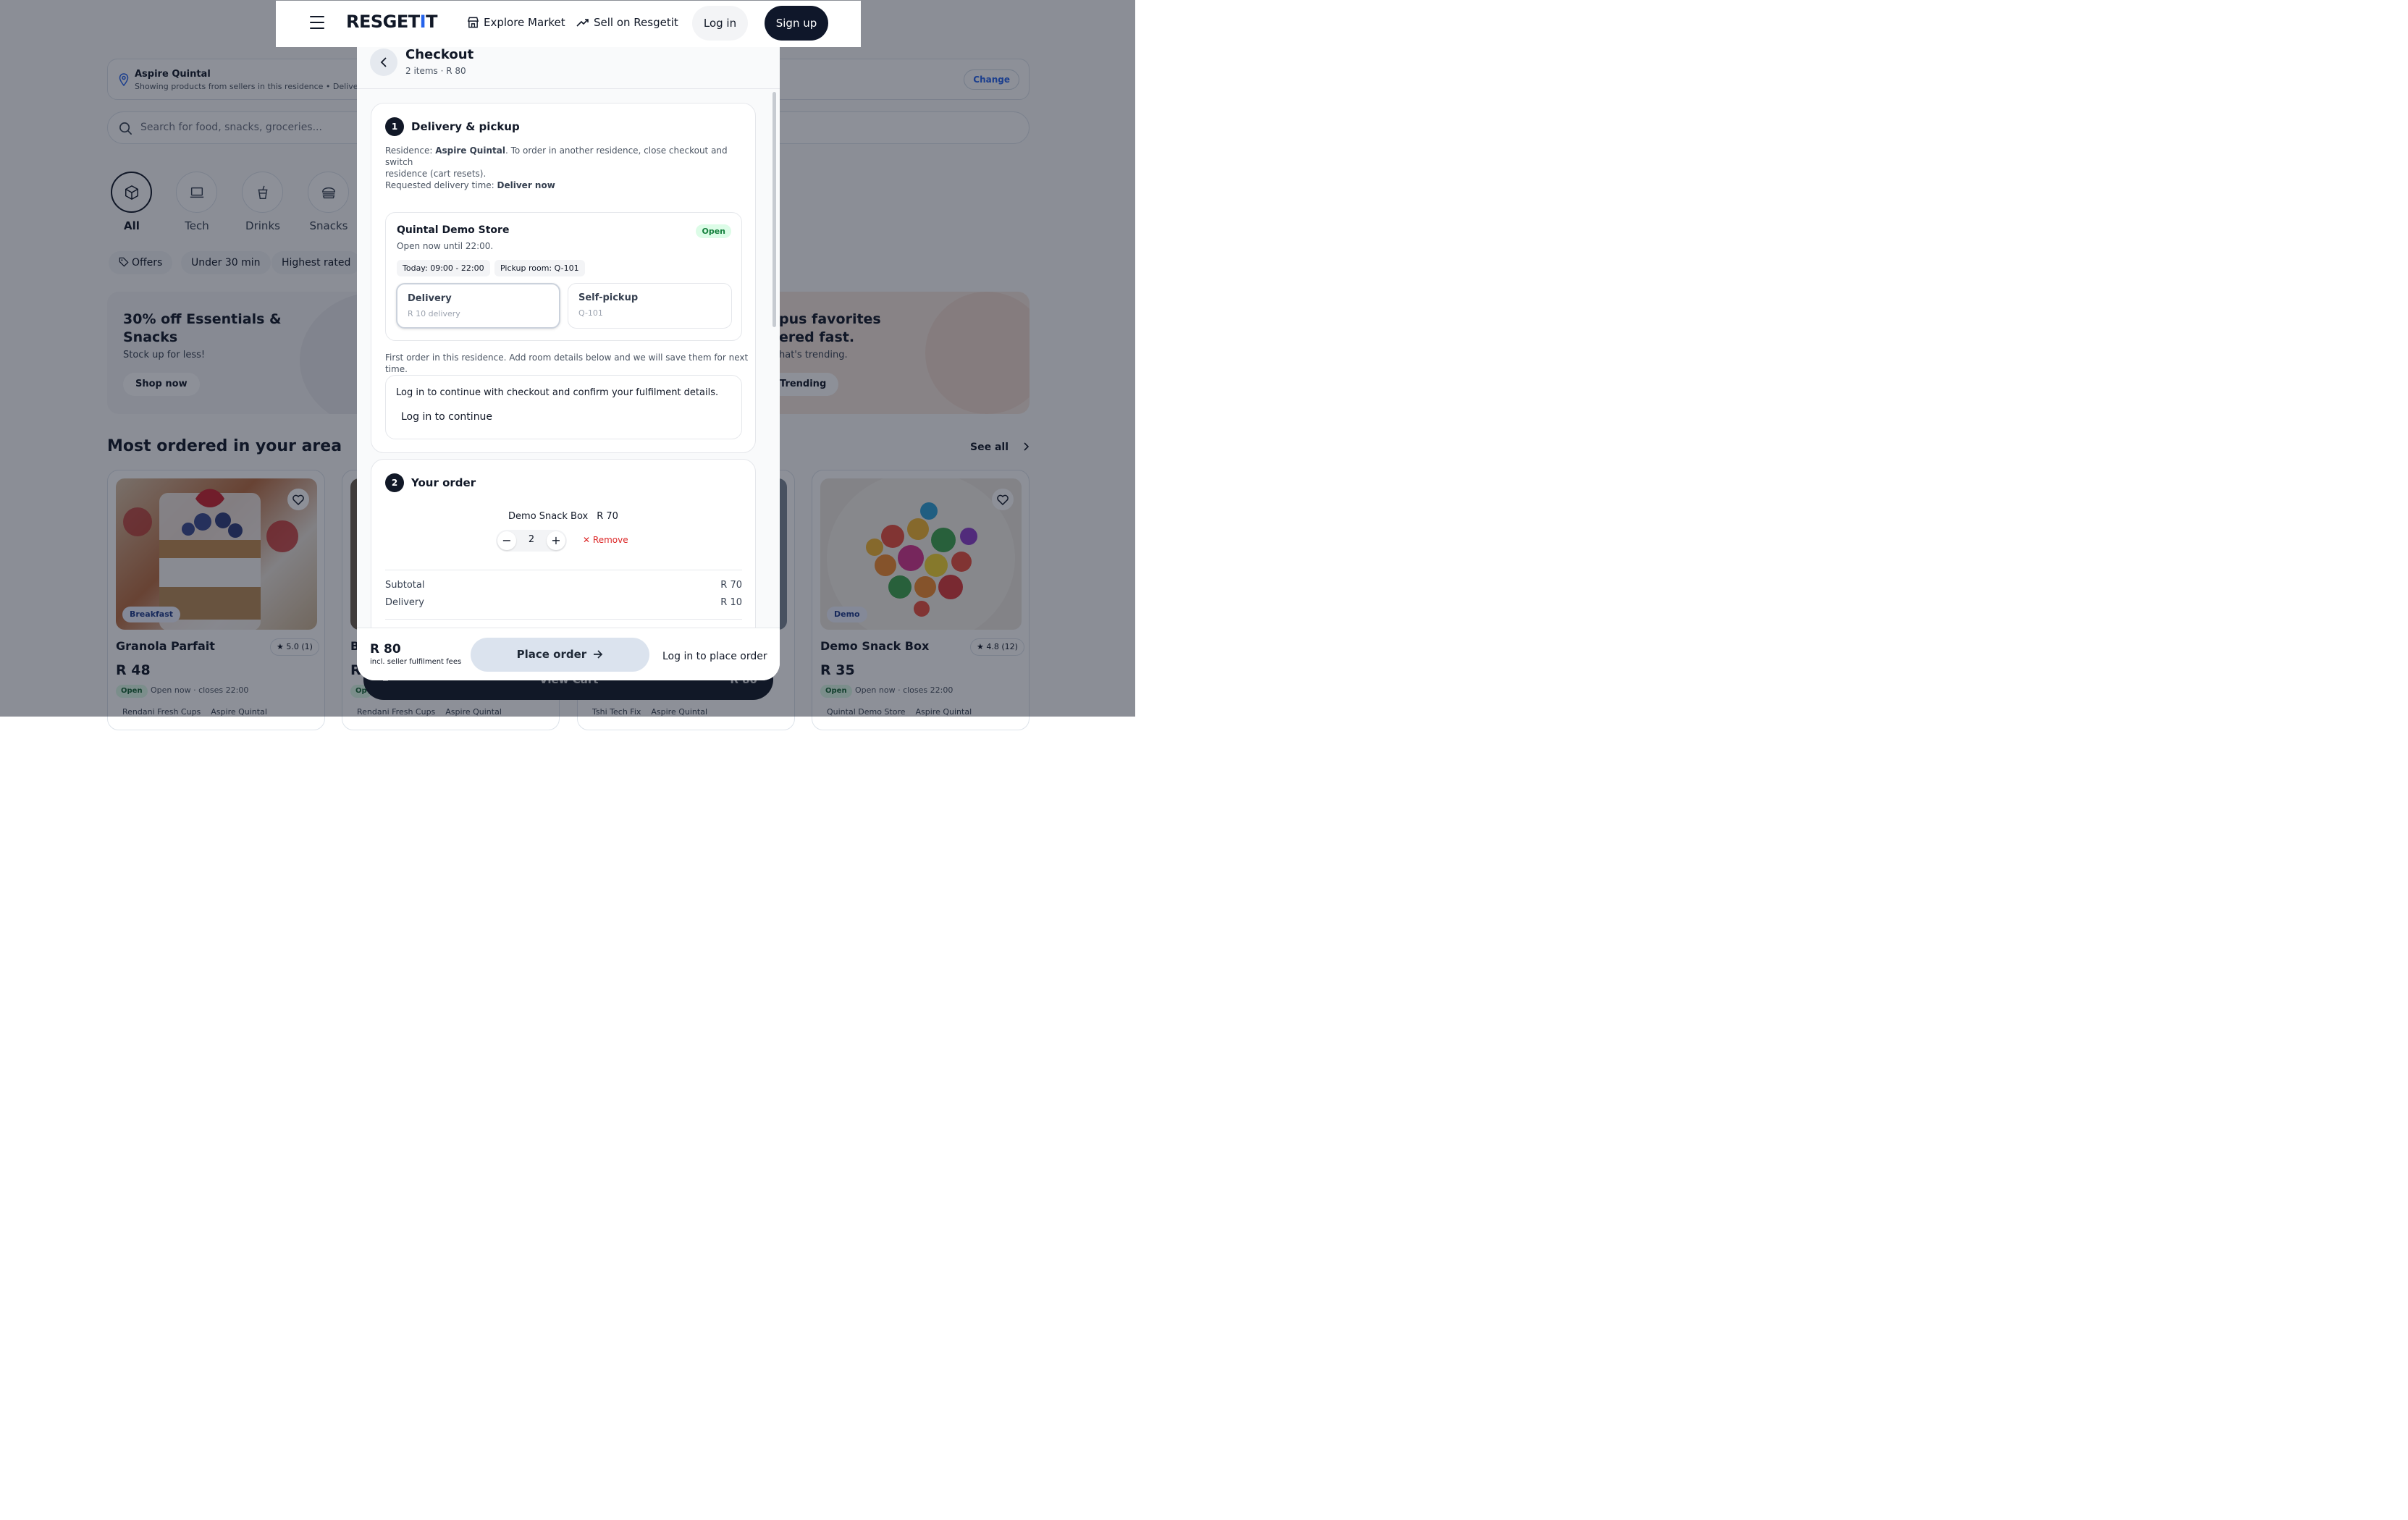 This screenshot has height=1520, width=2408. What do you see at coordinates (720, 23) in the screenshot?
I see `login-button: Log in` at bounding box center [720, 23].